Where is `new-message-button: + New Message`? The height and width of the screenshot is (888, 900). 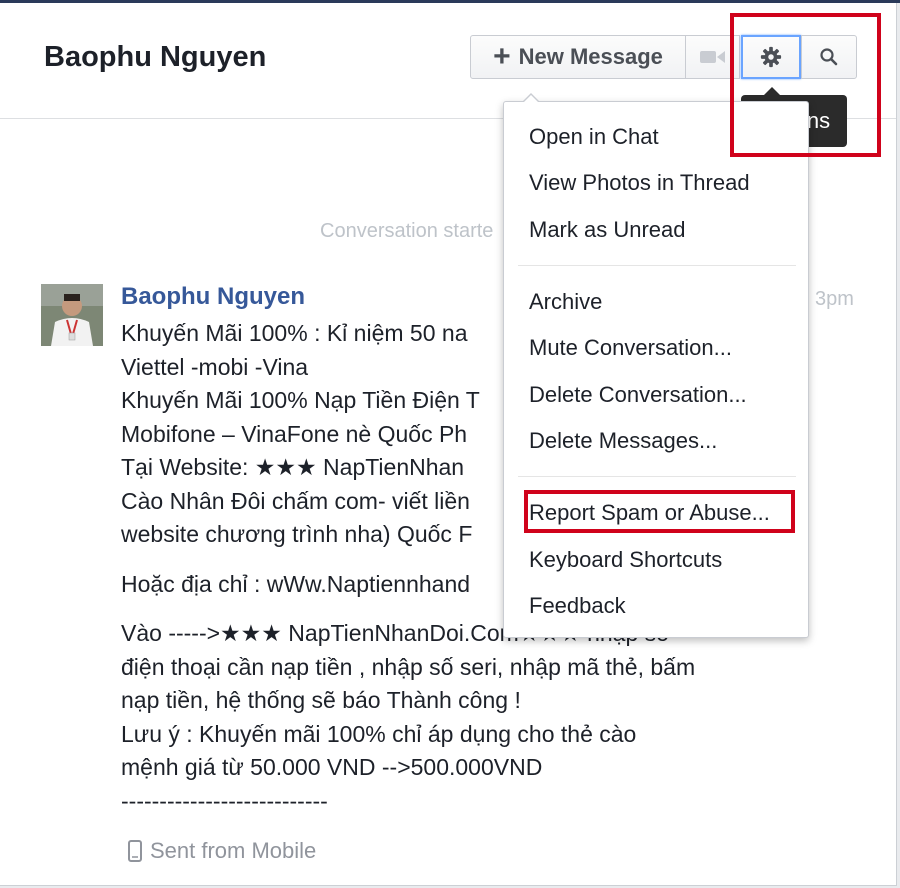
new-message-button: + New Message is located at coordinates (578, 57).